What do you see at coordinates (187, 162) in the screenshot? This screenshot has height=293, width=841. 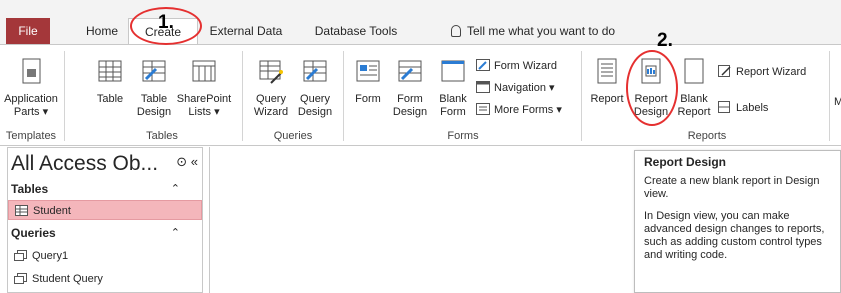 I see `nav-pane-controls: ⊙ «` at bounding box center [187, 162].